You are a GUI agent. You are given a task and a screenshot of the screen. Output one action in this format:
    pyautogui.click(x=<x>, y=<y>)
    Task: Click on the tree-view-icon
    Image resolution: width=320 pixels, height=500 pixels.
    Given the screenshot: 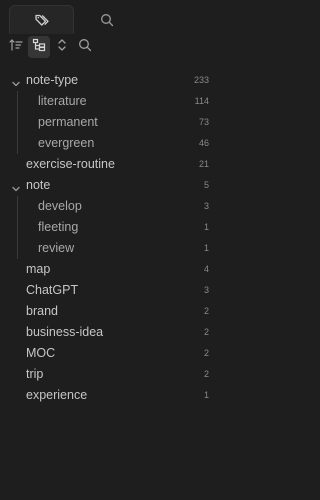 What is the action you would take?
    pyautogui.click(x=39, y=47)
    